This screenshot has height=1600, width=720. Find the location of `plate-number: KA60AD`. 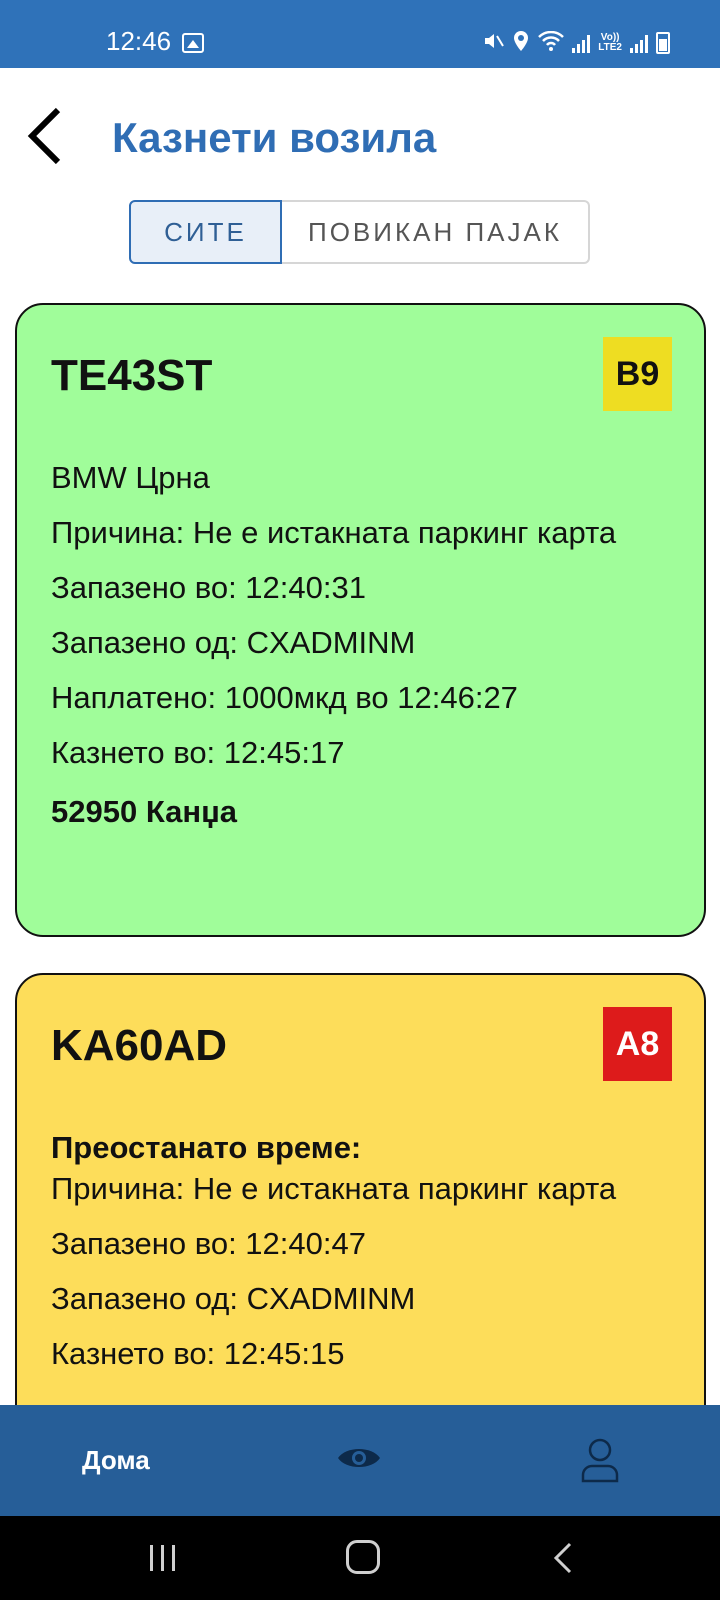

plate-number: KA60AD is located at coordinates (139, 1045).